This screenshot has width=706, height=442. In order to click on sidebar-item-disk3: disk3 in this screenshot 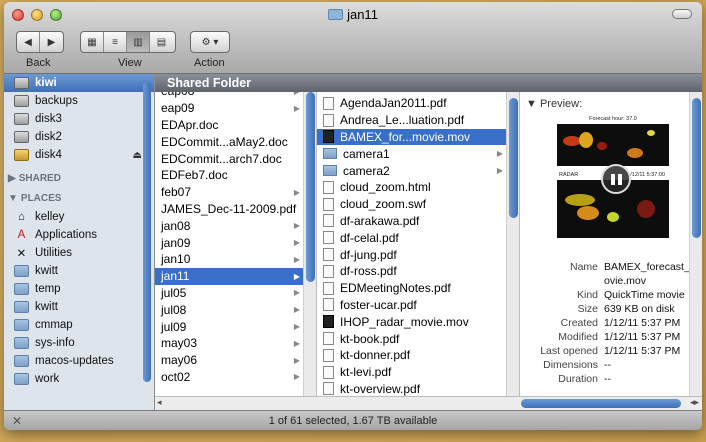, I will do `click(79, 119)`.